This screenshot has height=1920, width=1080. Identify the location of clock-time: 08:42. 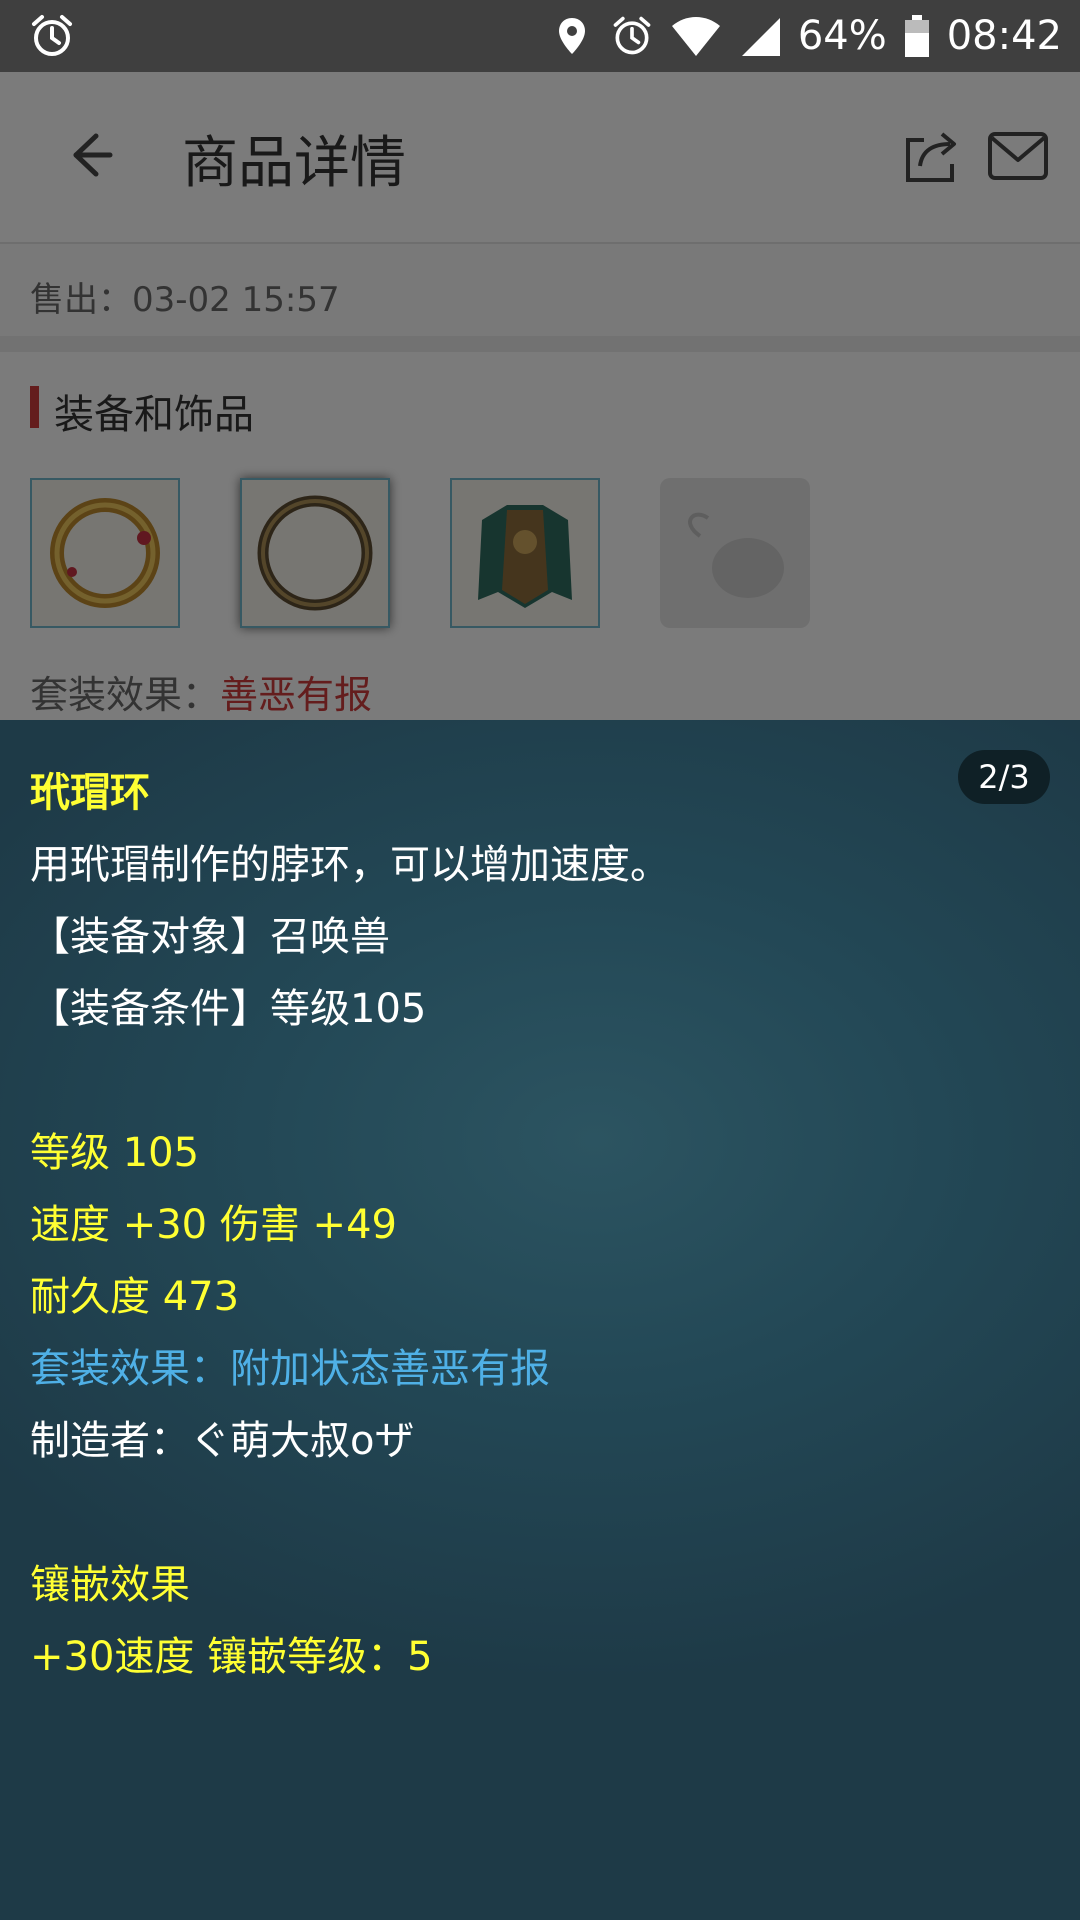
(1004, 36).